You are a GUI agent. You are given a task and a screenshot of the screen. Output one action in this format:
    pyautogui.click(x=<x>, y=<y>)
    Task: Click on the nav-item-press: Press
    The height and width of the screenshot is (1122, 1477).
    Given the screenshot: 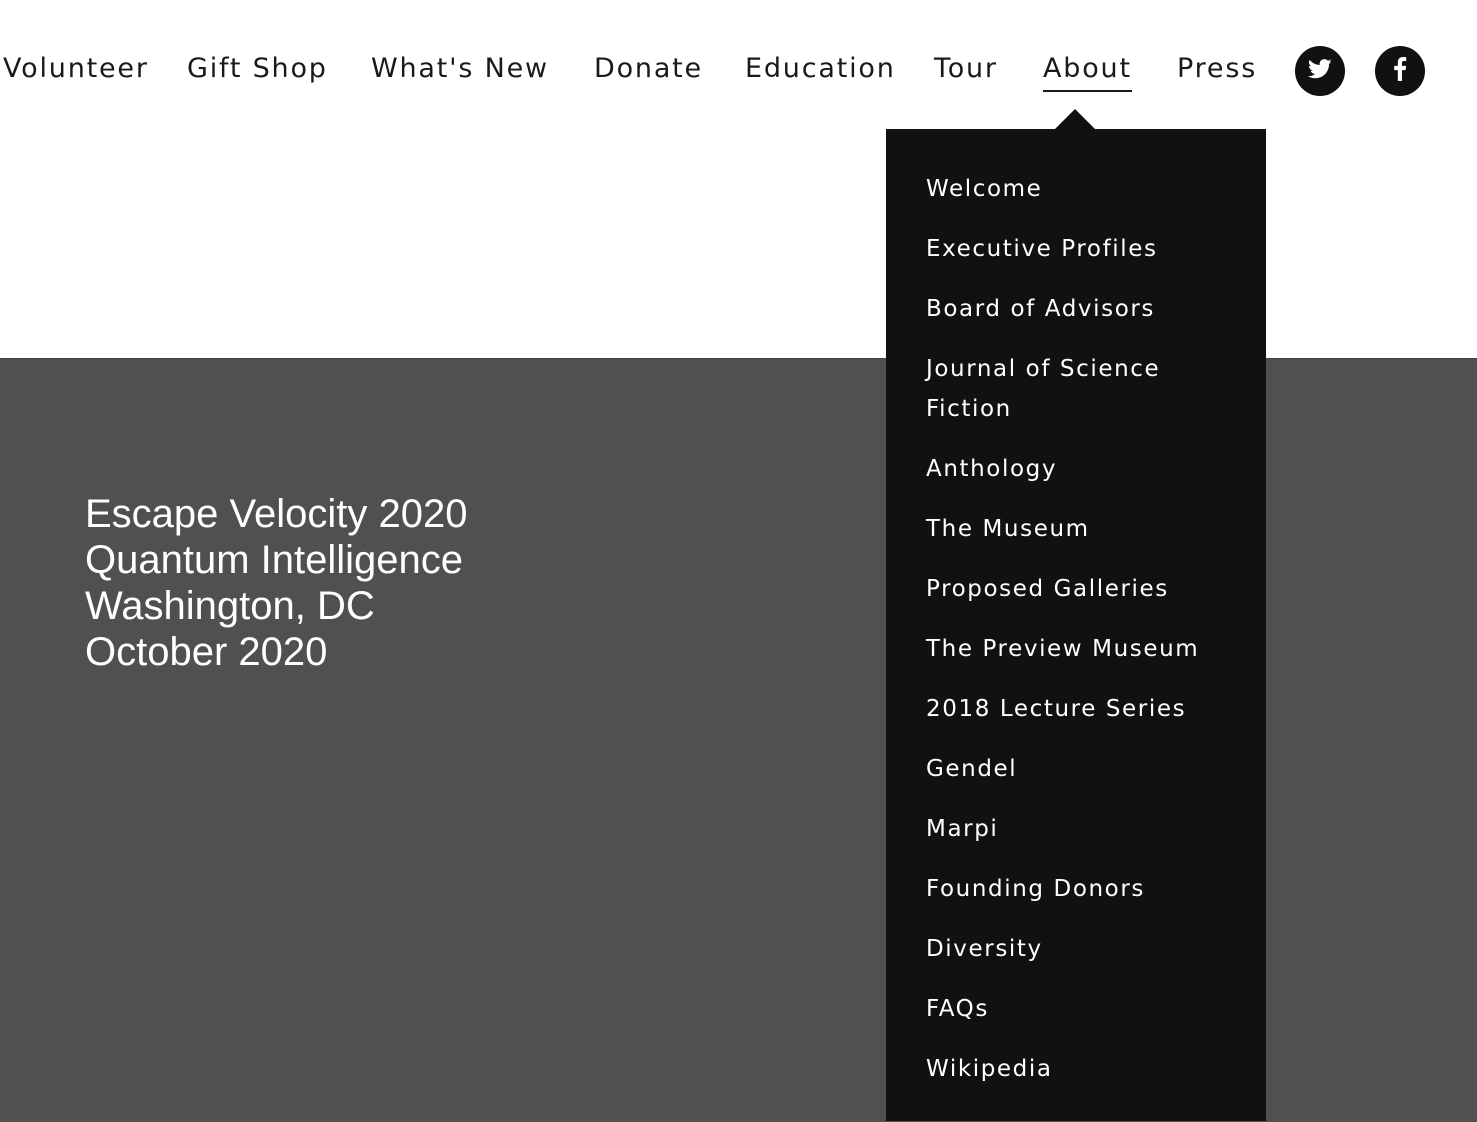 What is the action you would take?
    pyautogui.click(x=1217, y=69)
    